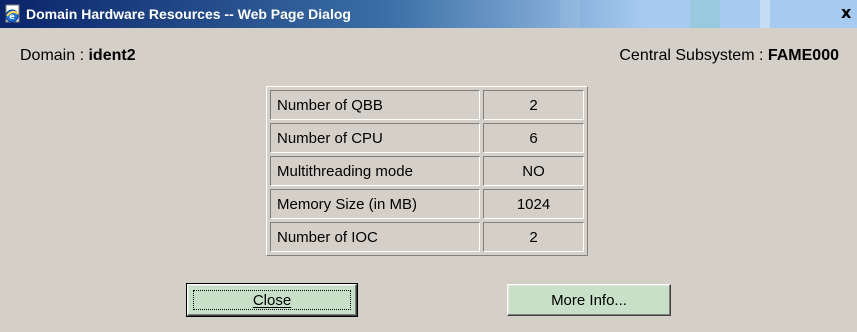 The image size is (857, 332). What do you see at coordinates (375, 171) in the screenshot?
I see `resource-label: Multithreading mode` at bounding box center [375, 171].